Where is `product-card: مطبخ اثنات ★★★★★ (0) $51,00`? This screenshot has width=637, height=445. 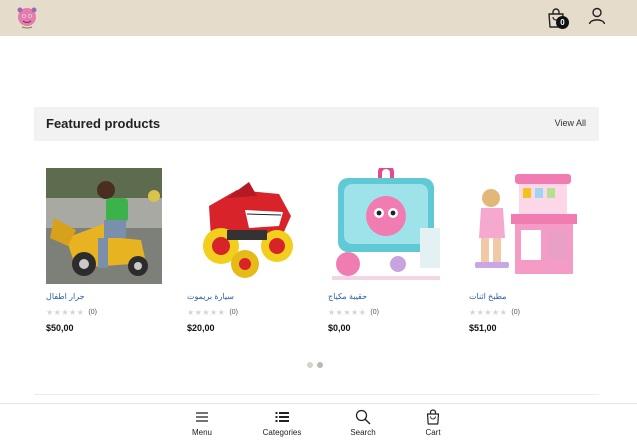
product-card: مطبخ اثنات ★★★★★ (0) $51,00 is located at coordinates (527, 250).